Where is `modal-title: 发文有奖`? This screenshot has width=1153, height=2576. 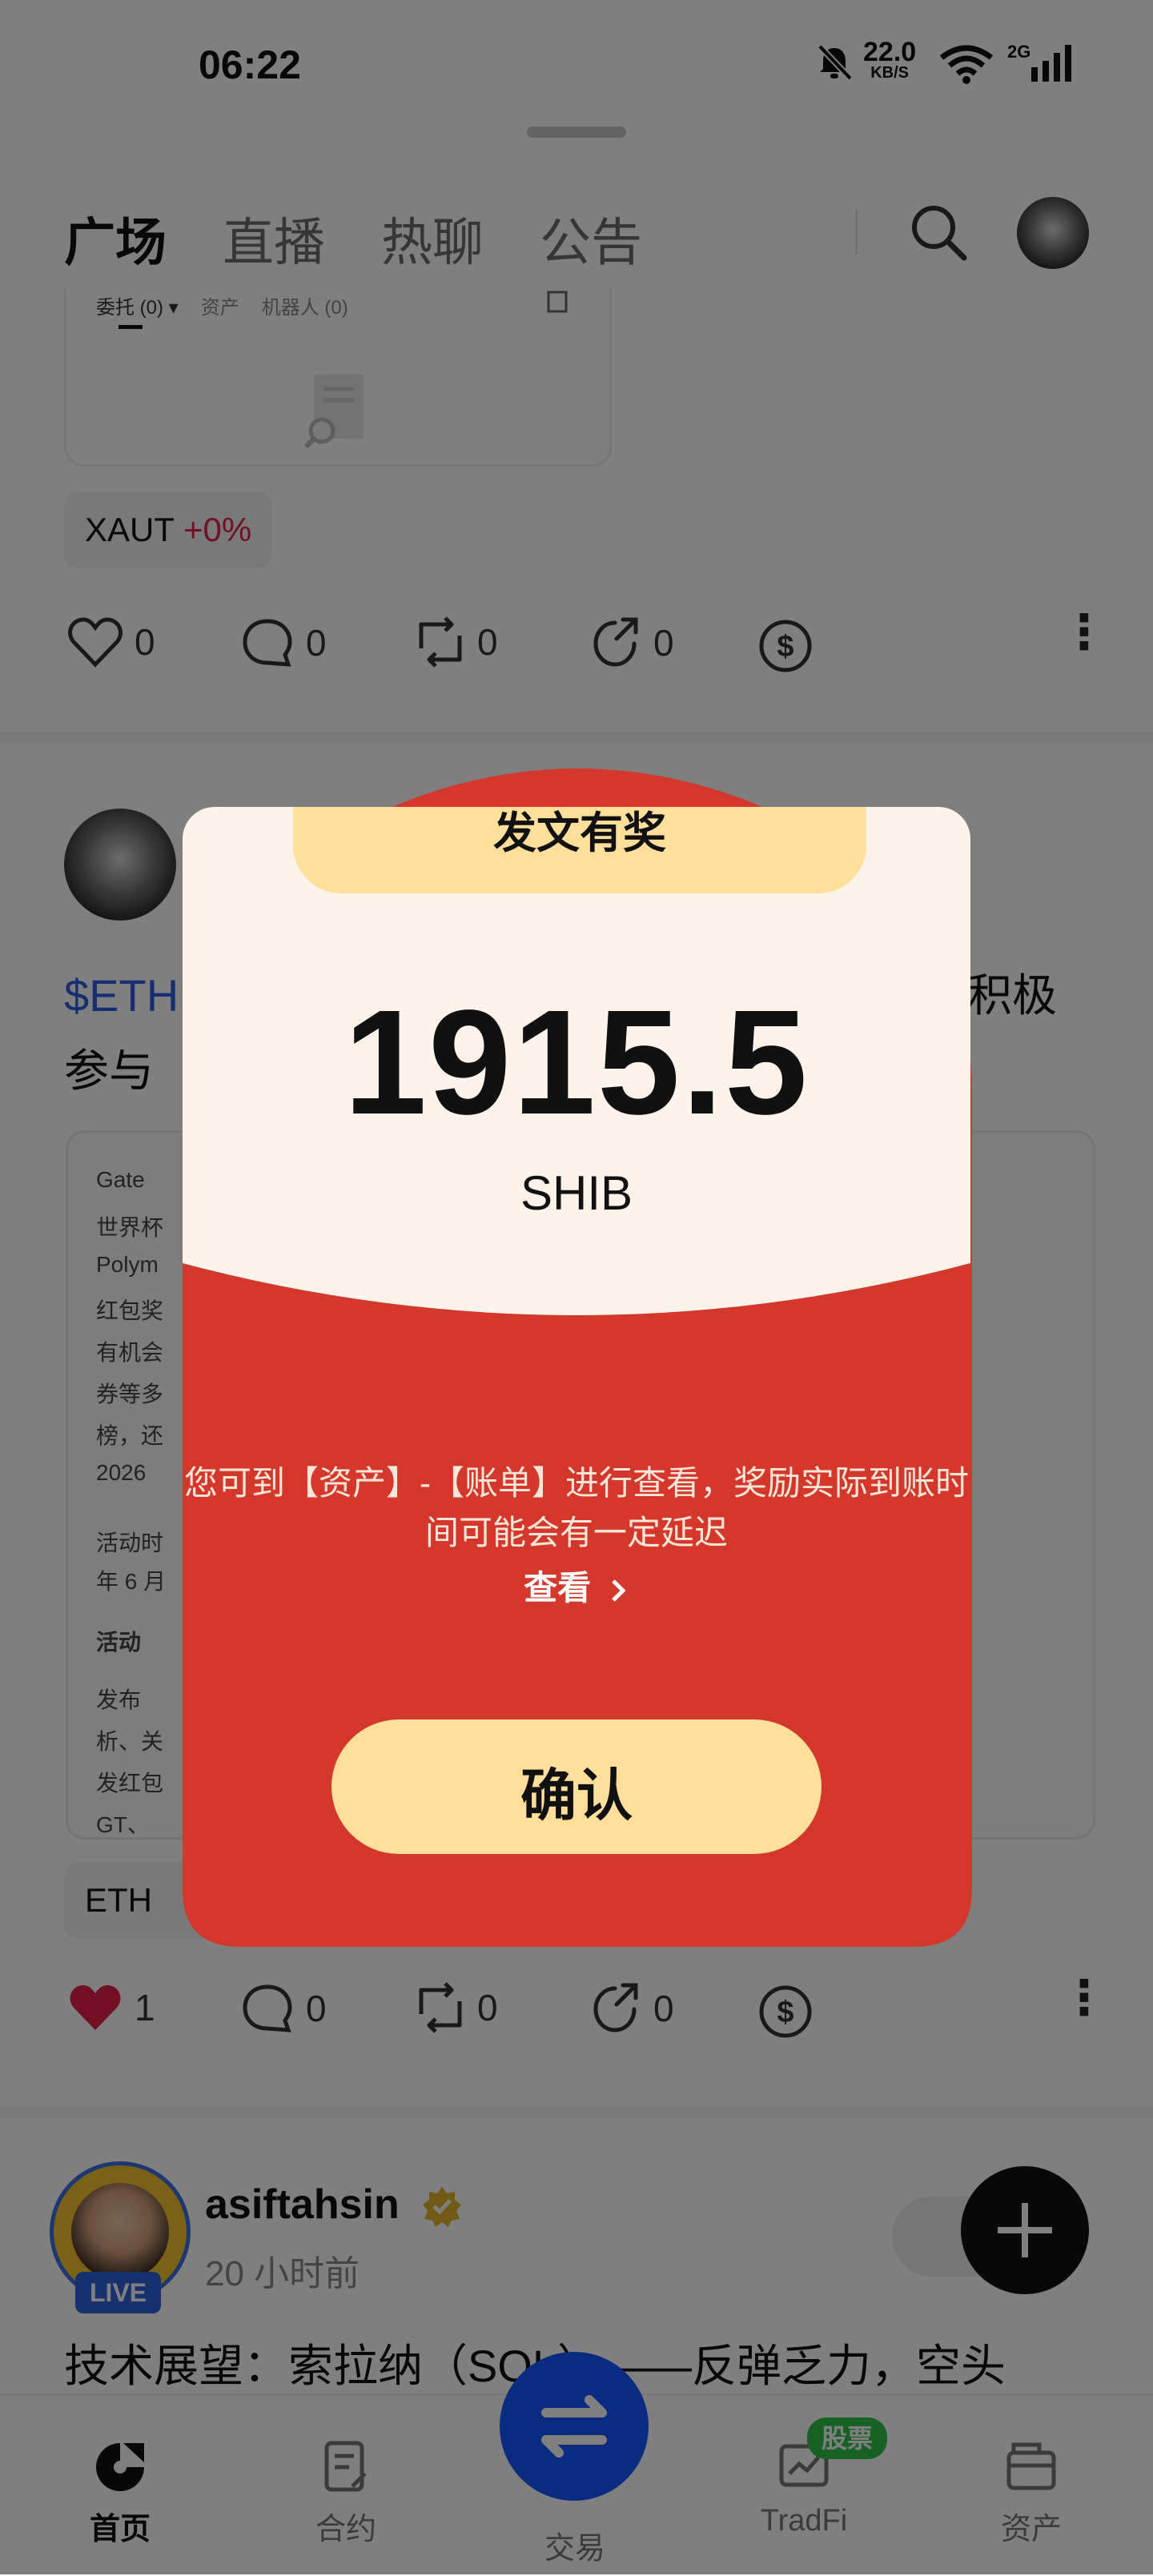
modal-title: 发文有奖 is located at coordinates (580, 833).